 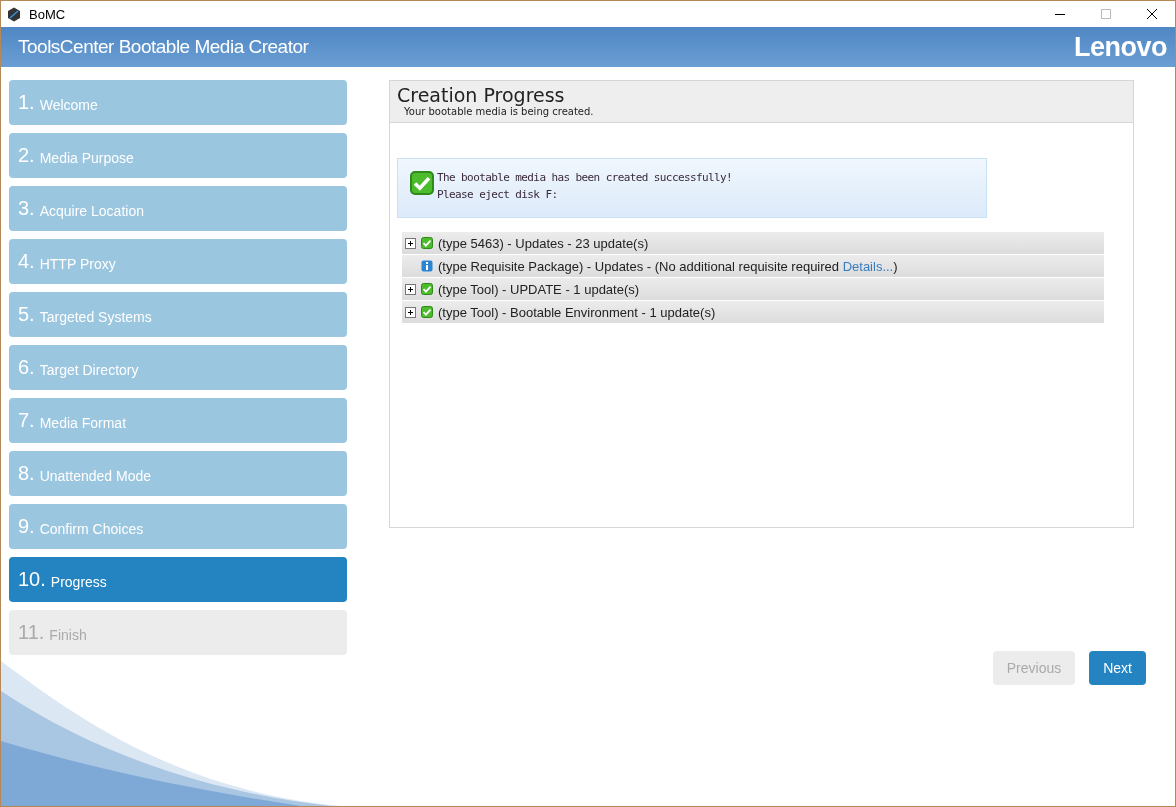 What do you see at coordinates (178, 208) in the screenshot?
I see `step-item: 3. Acquire Location` at bounding box center [178, 208].